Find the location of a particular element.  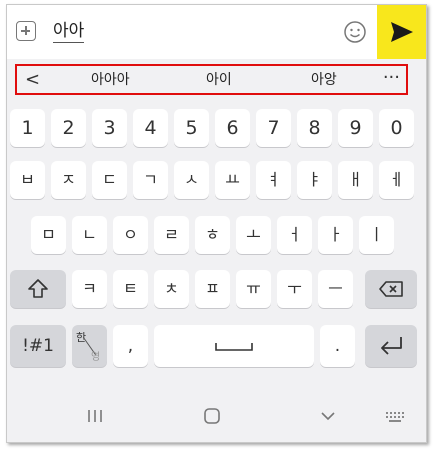

key-jamo: ㅈ is located at coordinates (68, 180).